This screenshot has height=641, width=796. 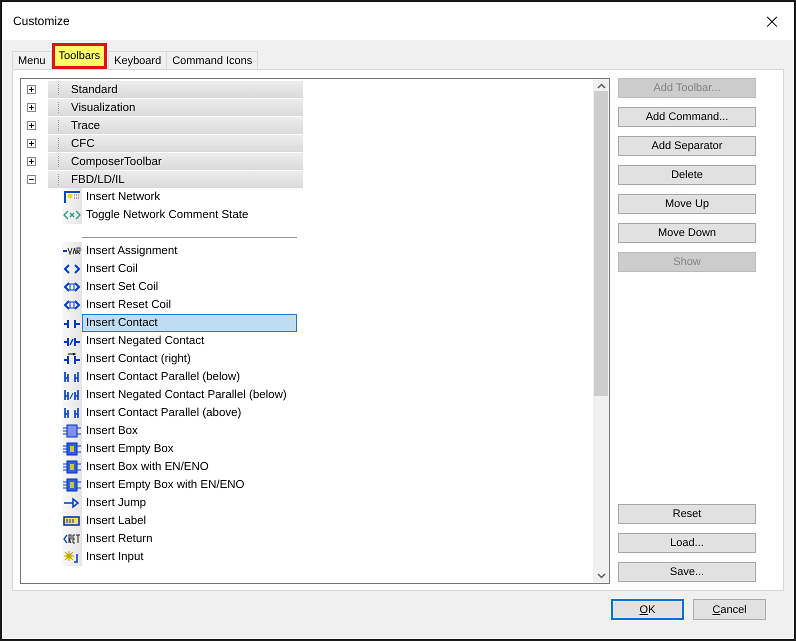 What do you see at coordinates (189, 341) in the screenshot?
I see `command-item: Insert Negated Contact` at bounding box center [189, 341].